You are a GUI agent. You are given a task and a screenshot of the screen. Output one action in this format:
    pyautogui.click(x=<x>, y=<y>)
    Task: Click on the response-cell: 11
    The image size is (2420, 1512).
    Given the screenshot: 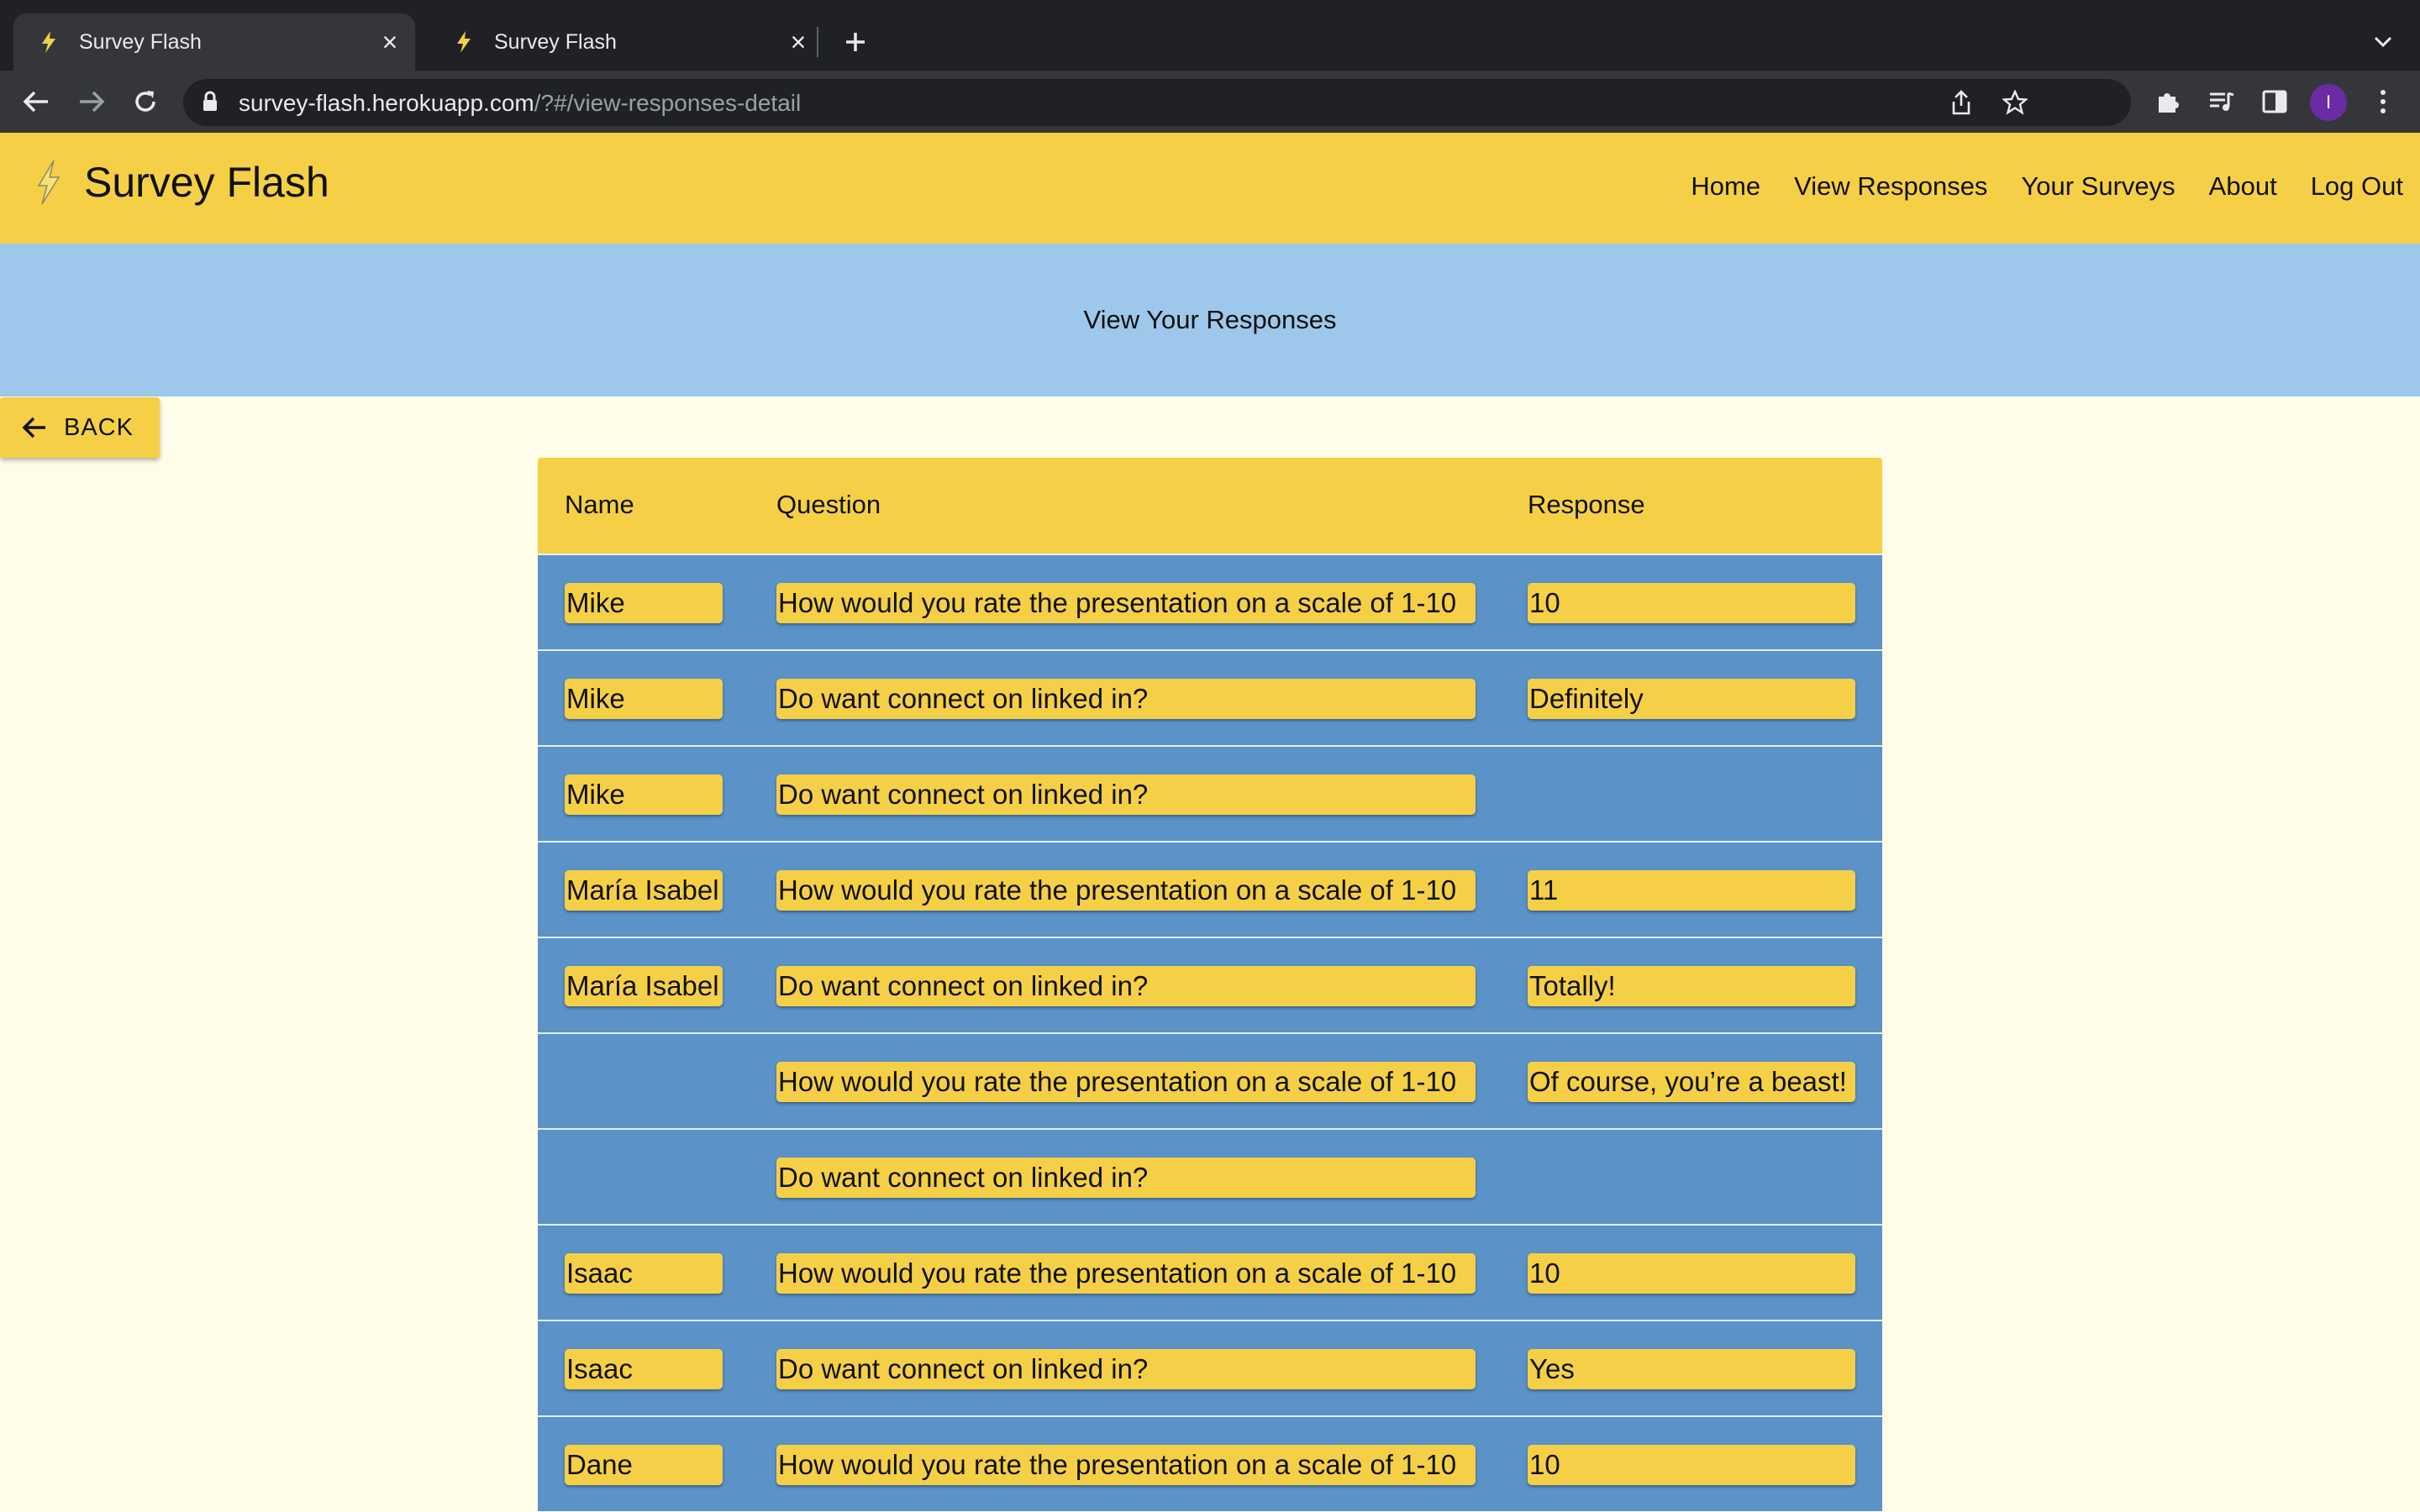 What is the action you would take?
    pyautogui.click(x=1691, y=890)
    